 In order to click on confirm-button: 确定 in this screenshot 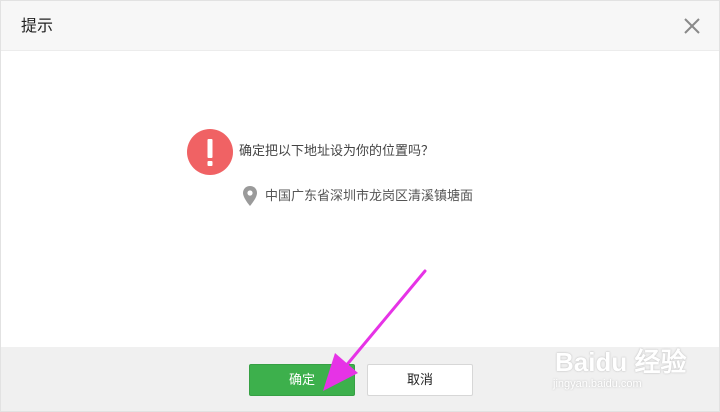, I will do `click(302, 380)`.